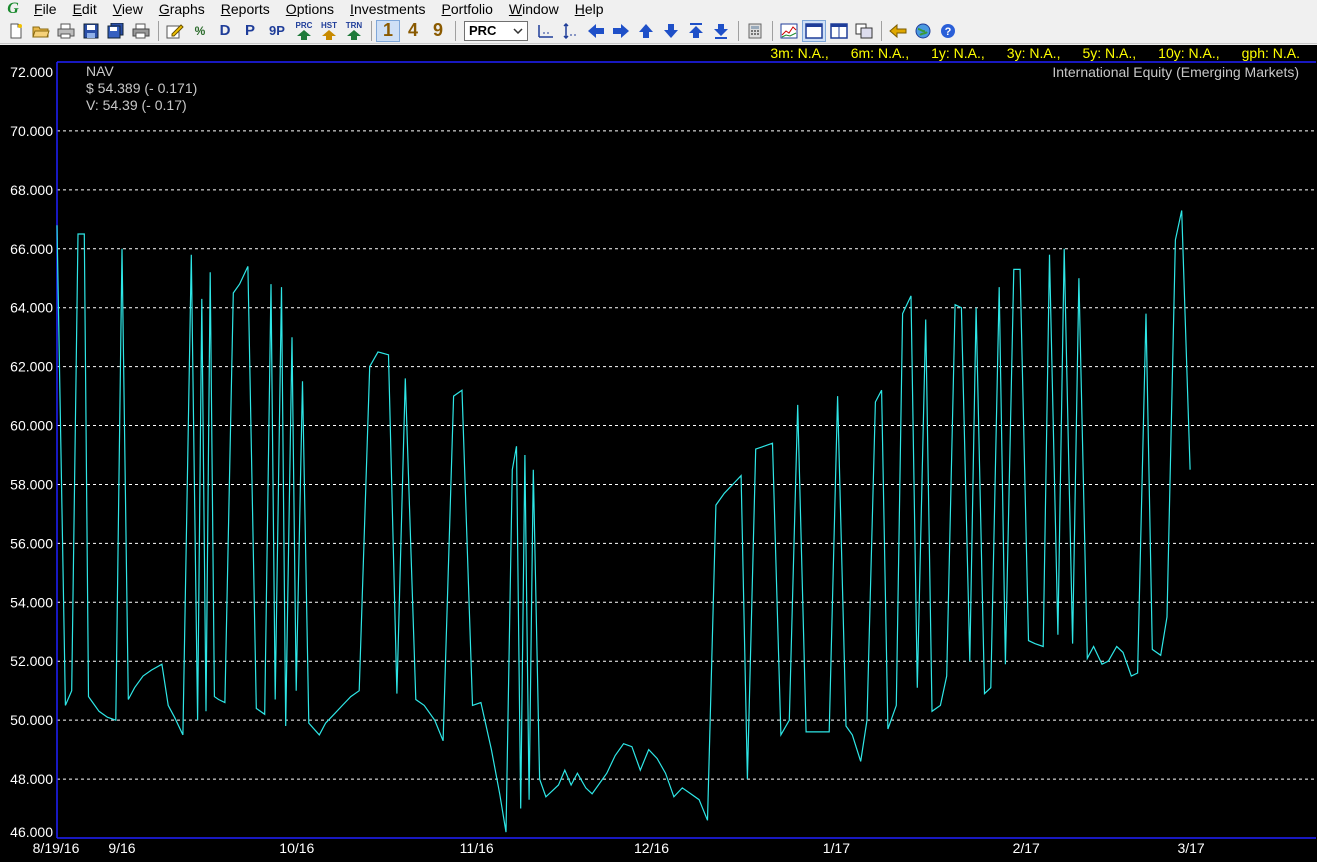  I want to click on menu-label-rest: elp, so click(594, 8).